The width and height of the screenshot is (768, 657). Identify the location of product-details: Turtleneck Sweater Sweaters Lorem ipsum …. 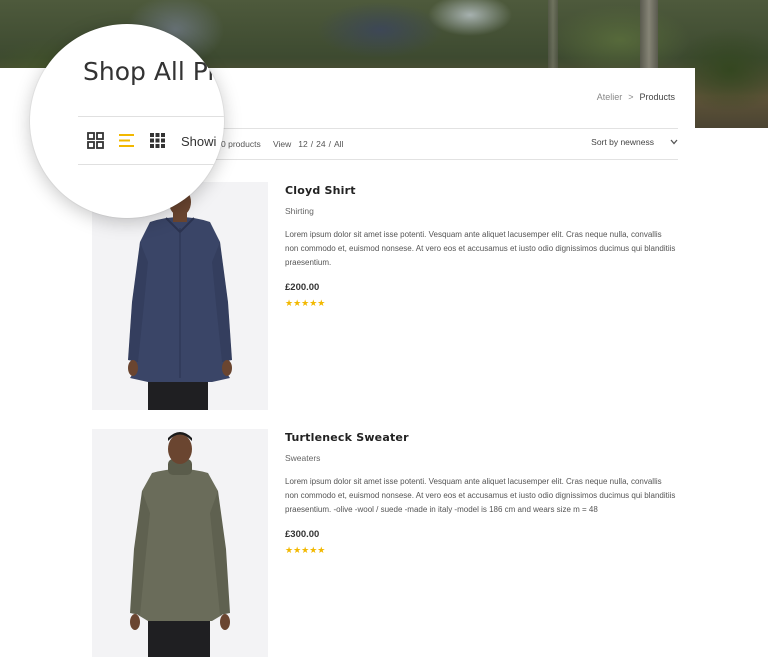
(481, 492).